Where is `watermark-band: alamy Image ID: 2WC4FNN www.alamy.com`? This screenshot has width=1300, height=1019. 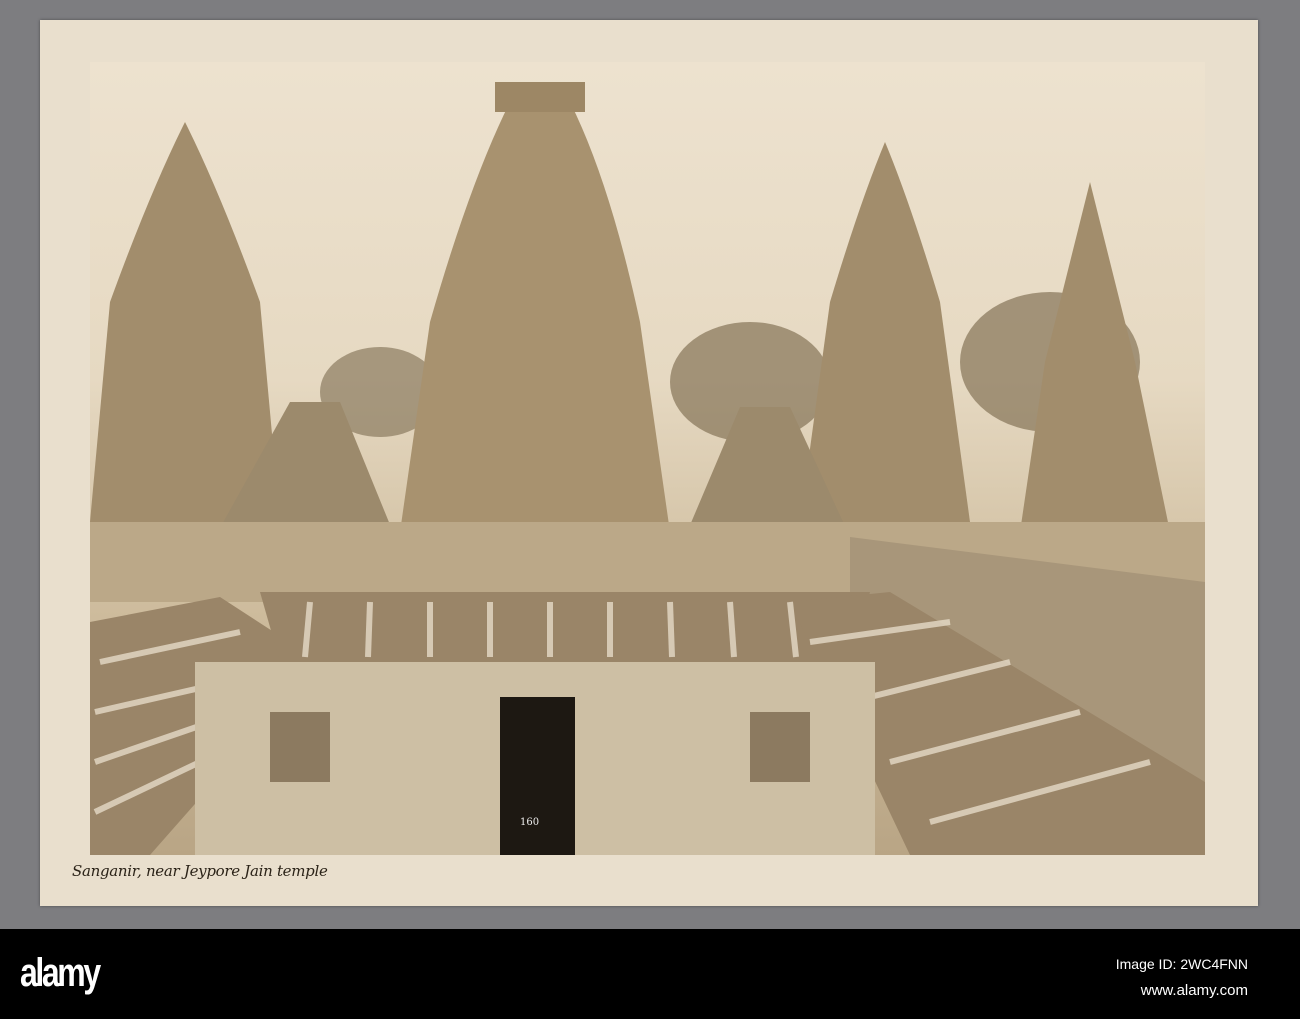 watermark-band: alamy Image ID: 2WC4FNN www.alamy.com is located at coordinates (650, 974).